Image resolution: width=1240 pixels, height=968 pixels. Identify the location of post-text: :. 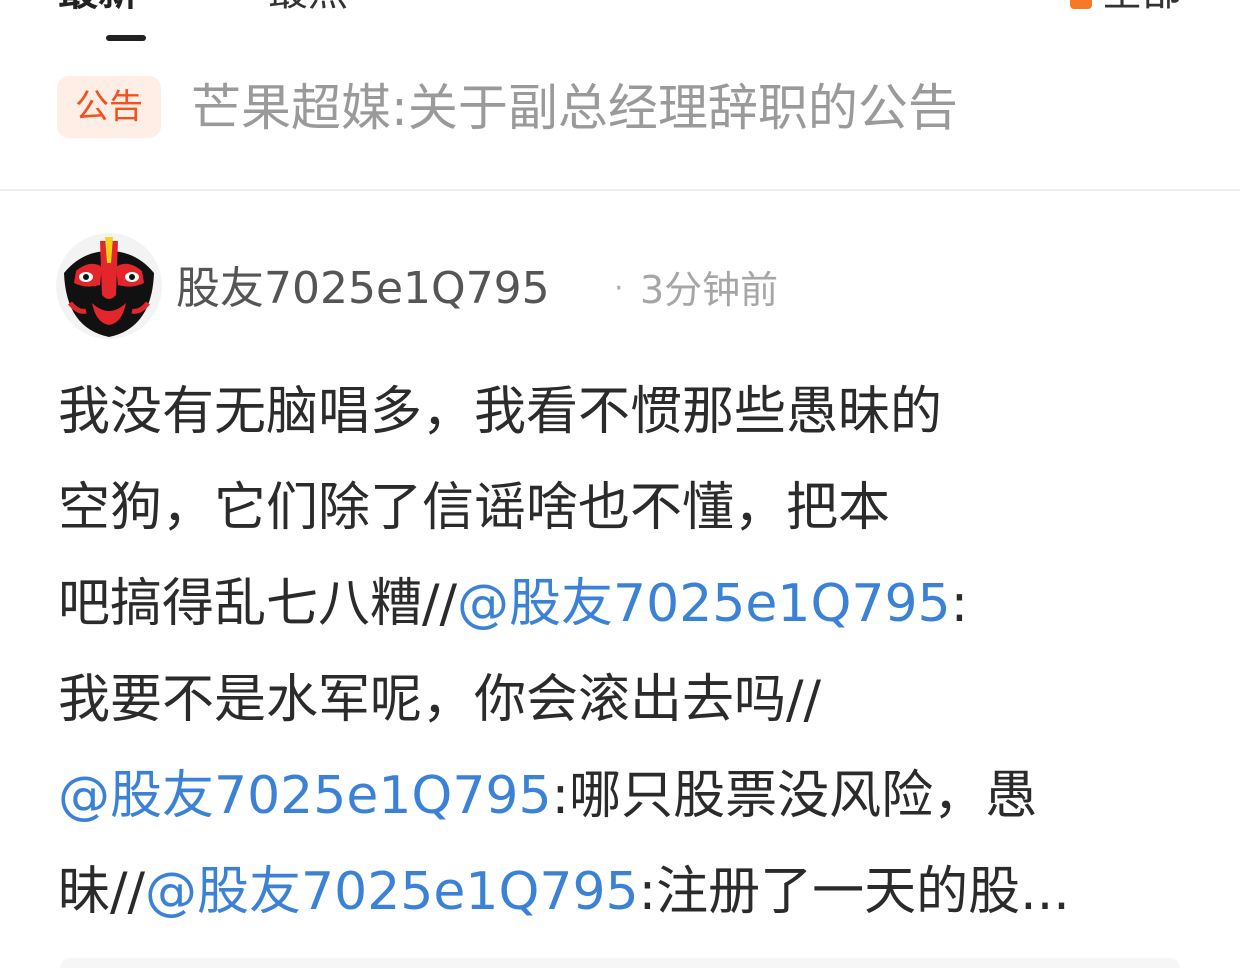
(959, 604).